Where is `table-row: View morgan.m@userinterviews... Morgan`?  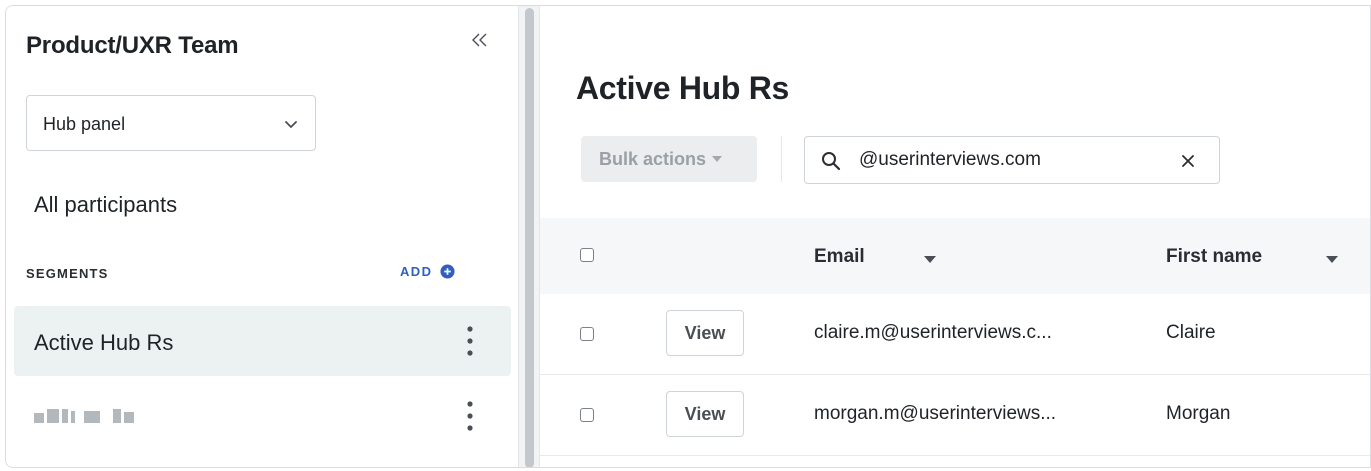
table-row: View morgan.m@userinterviews... Morgan is located at coordinates (955, 415).